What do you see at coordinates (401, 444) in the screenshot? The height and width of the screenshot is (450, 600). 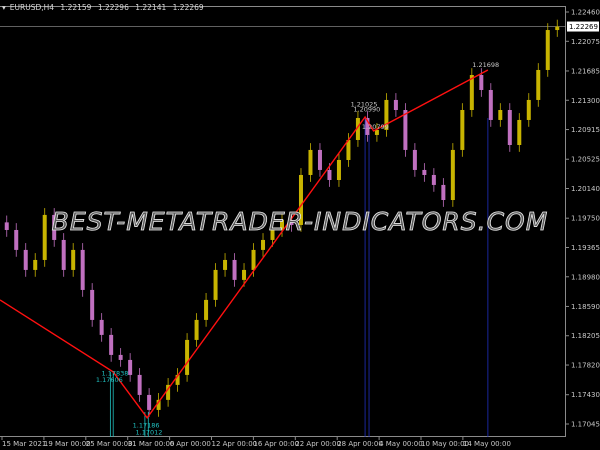 I see `x-tick-label: 4 May 00:00` at bounding box center [401, 444].